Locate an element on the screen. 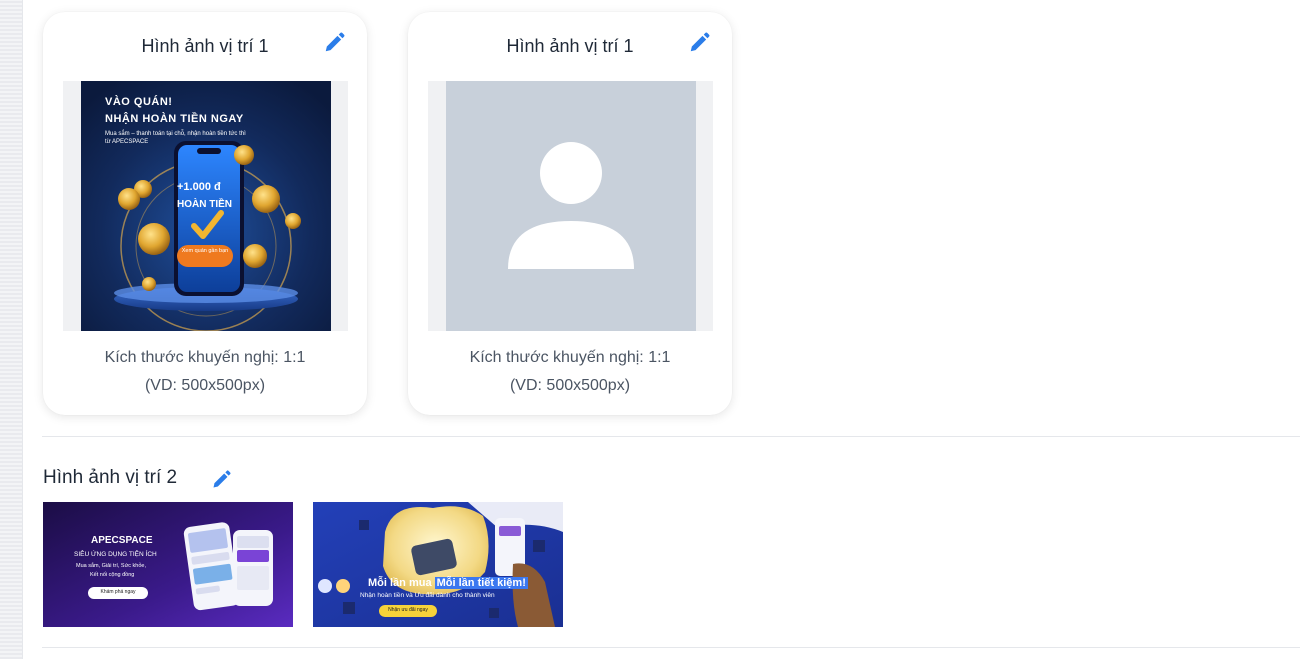 This screenshot has height=659, width=1300. promo-headline-2: NHẬN HOÀN TIỀN NGAY is located at coordinates (174, 119).